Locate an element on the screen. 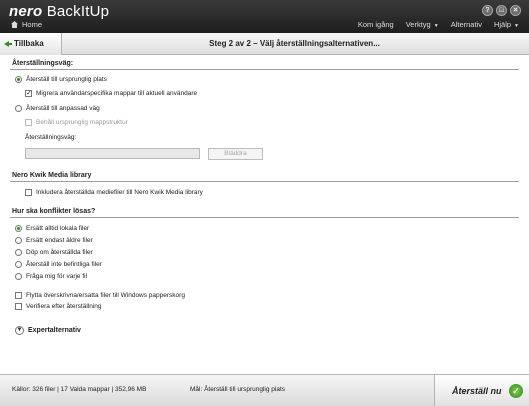  checkbox-label: Verifiera efter återställning is located at coordinates (64, 306).